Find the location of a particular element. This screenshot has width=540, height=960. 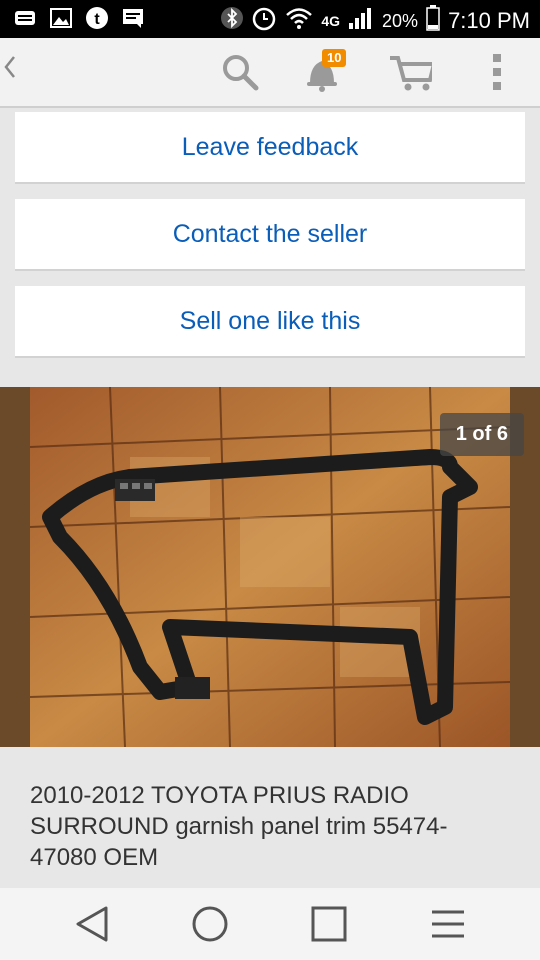

cart-icon is located at coordinates (410, 72).